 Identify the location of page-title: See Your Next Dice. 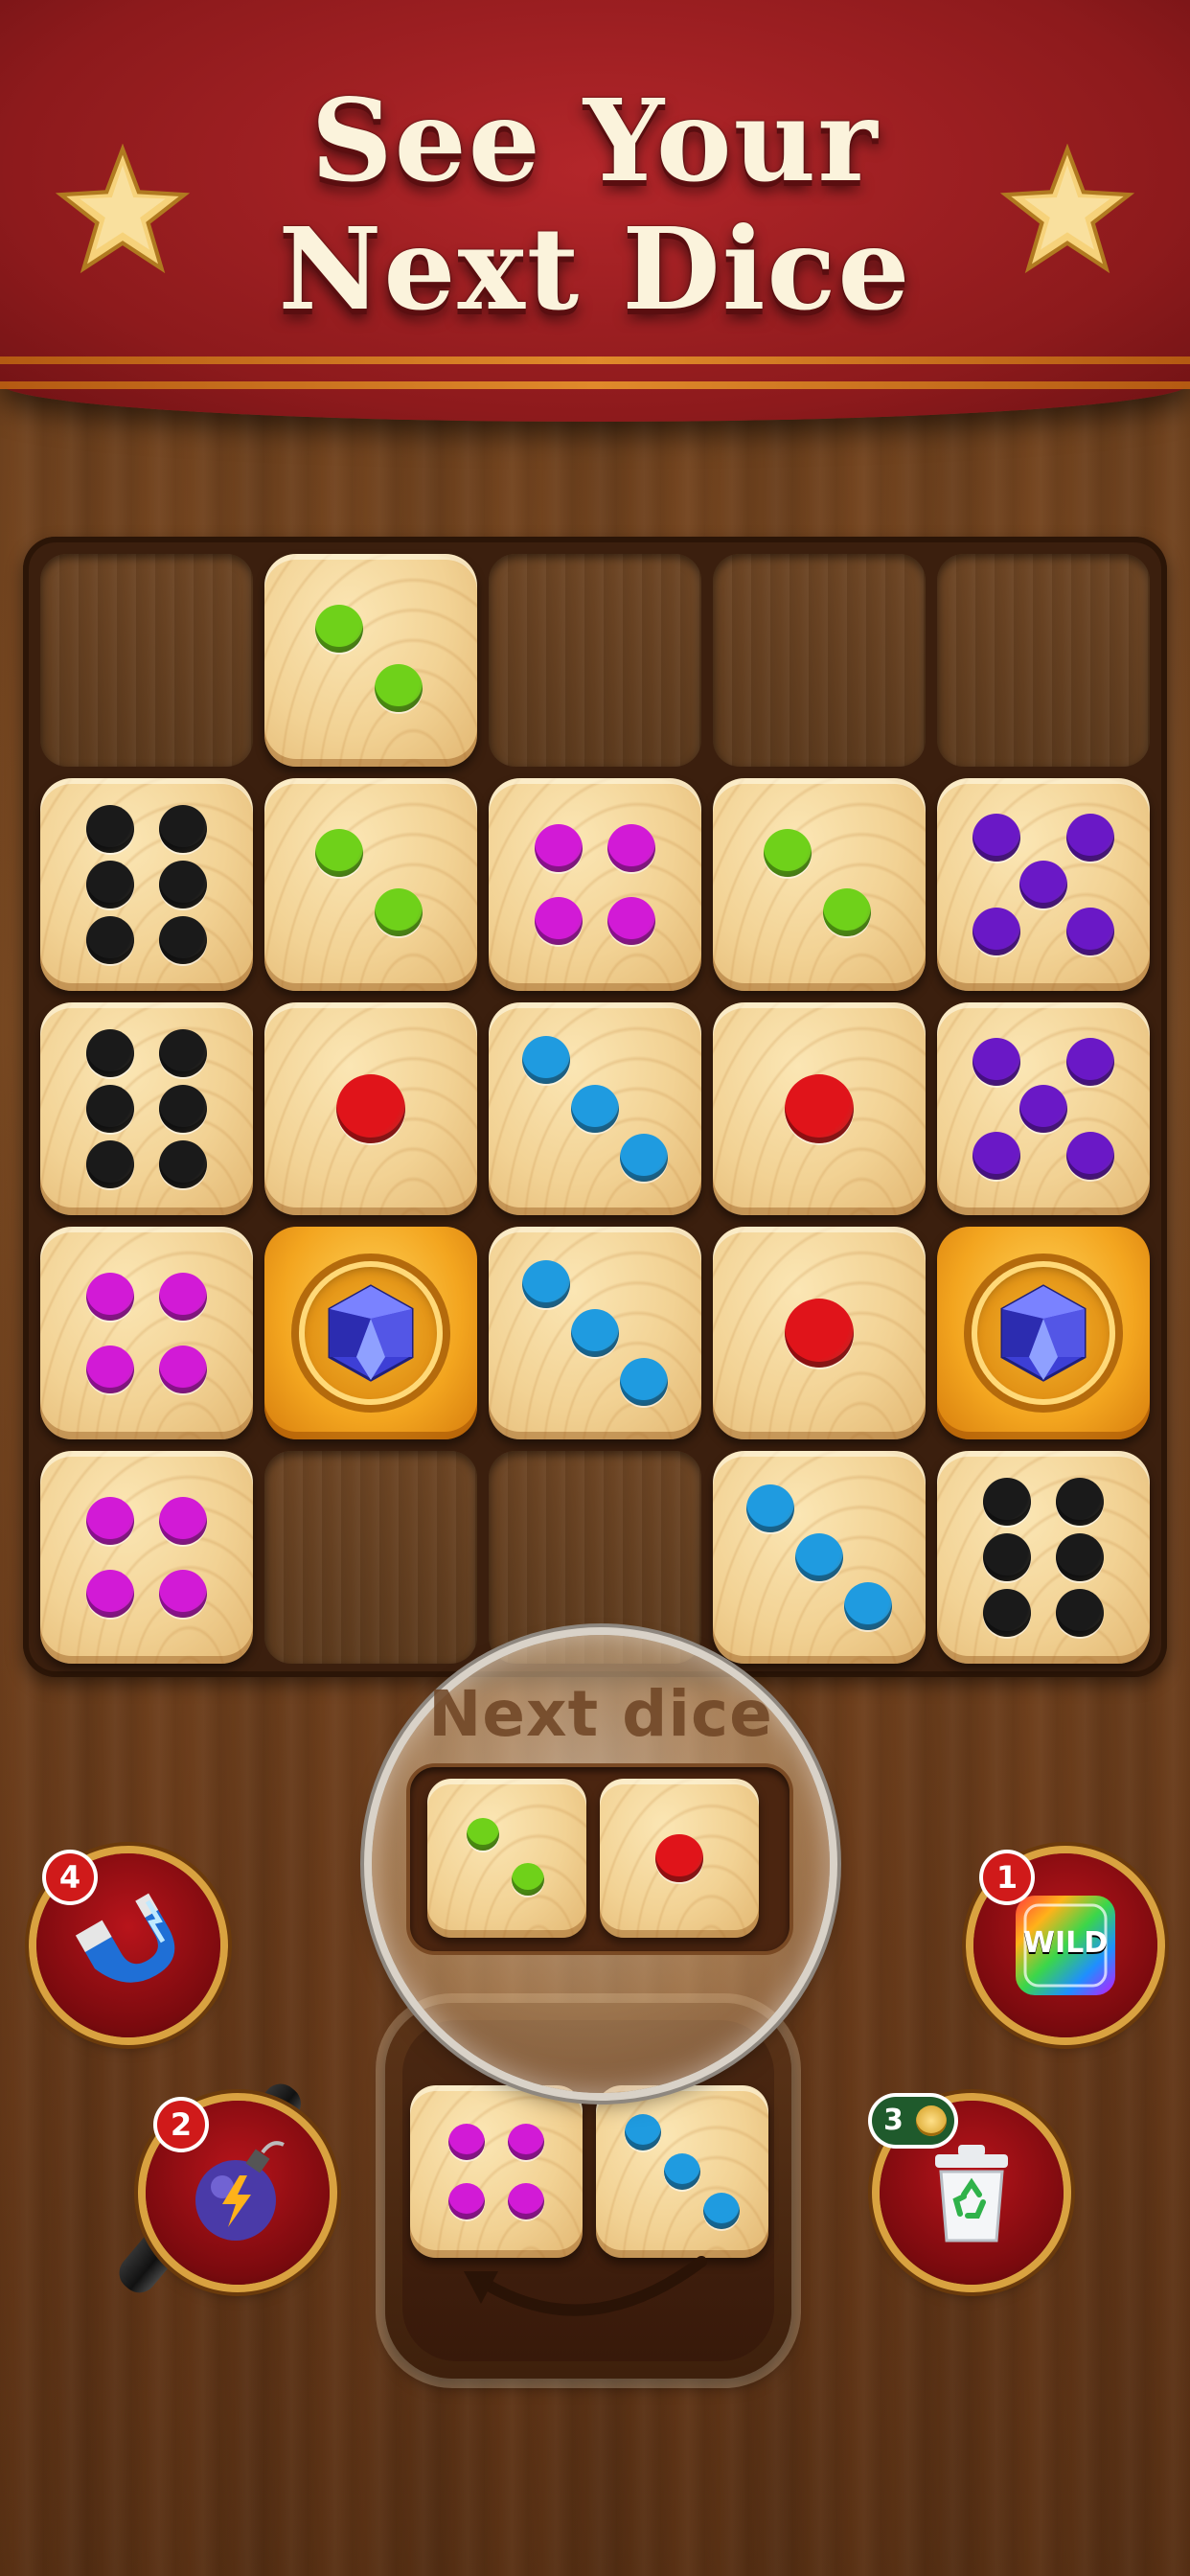
(595, 205).